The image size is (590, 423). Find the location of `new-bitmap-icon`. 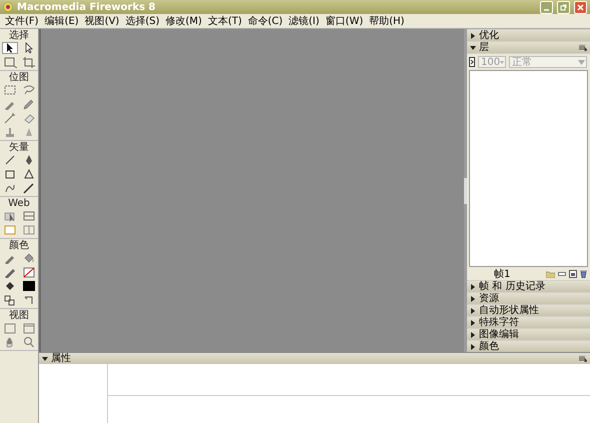

new-bitmap-icon is located at coordinates (573, 274).